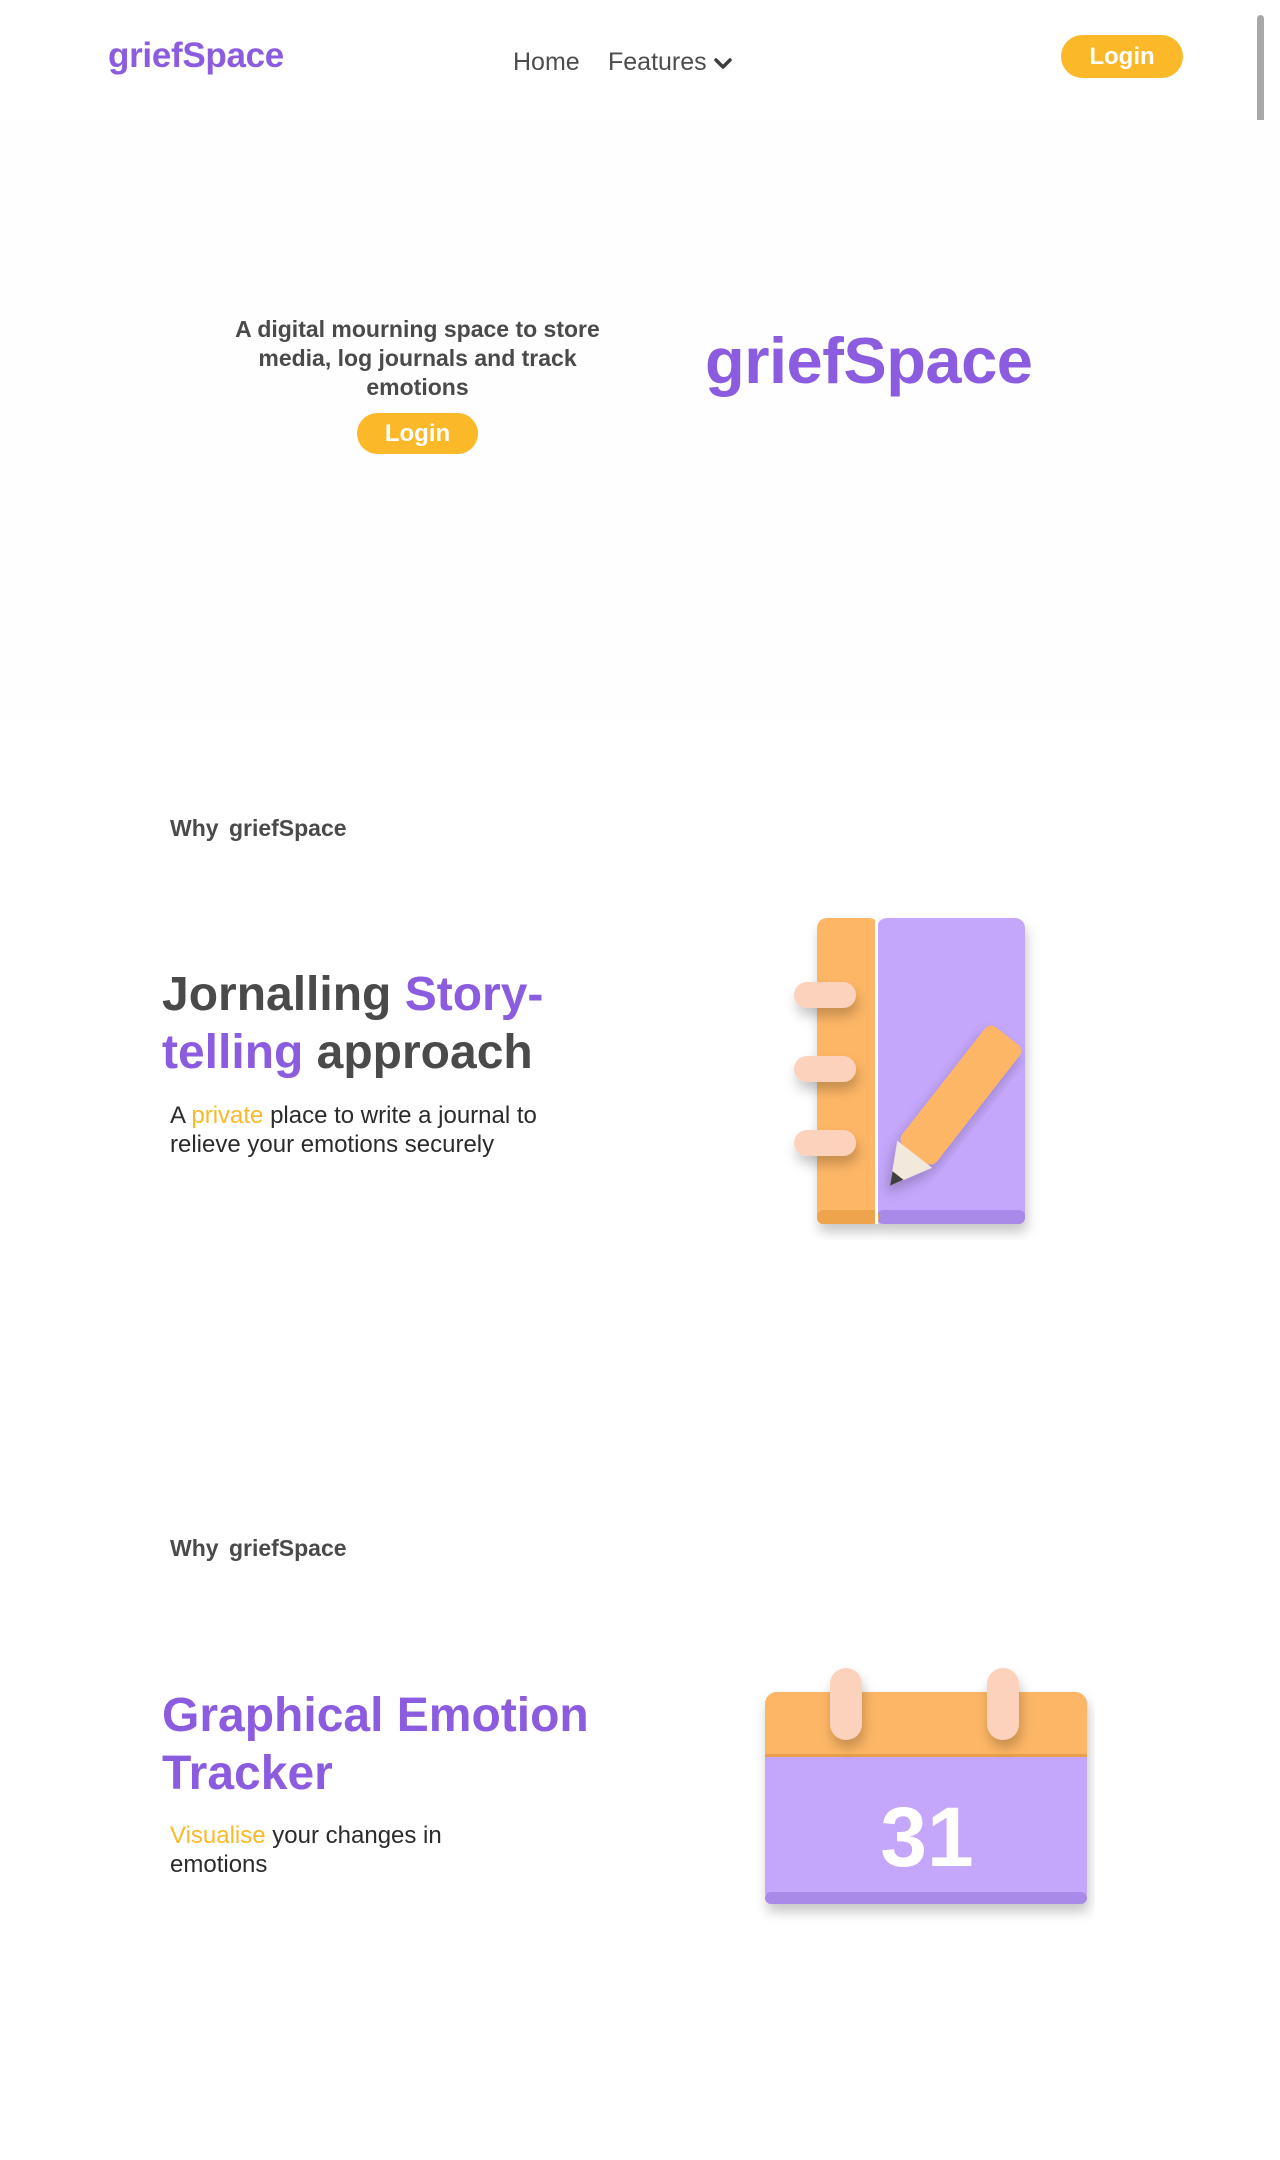 The image size is (1280, 2160). I want to click on calendar-icon: 31, so click(926, 1786).